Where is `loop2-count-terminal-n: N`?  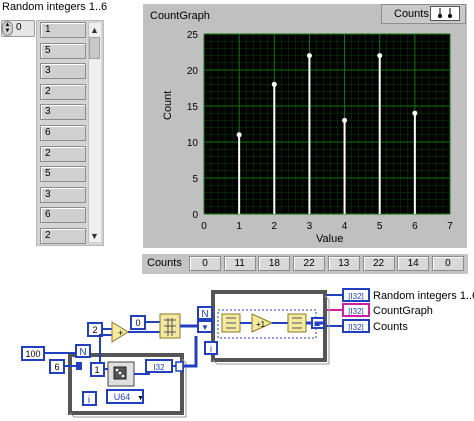
loop2-count-terminal-n: N is located at coordinates (205, 313).